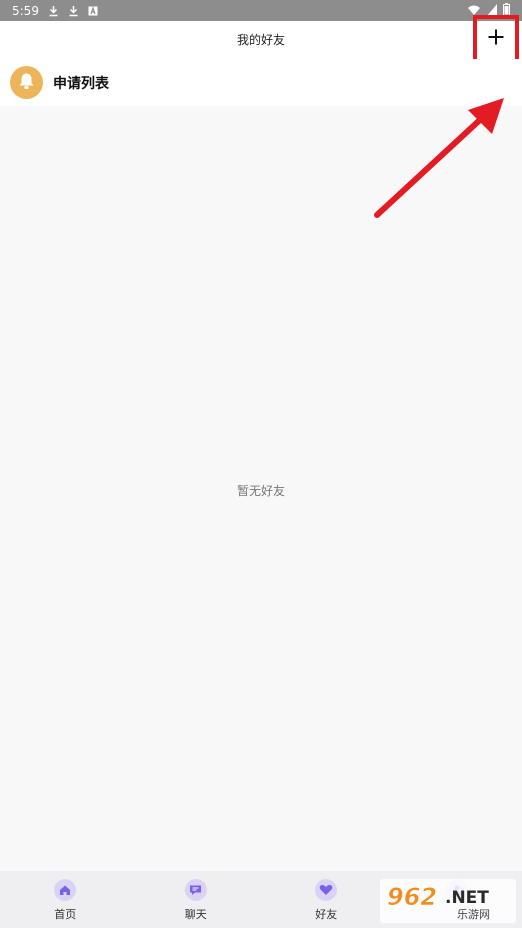 This screenshot has width=522, height=928. I want to click on svg-text: 962, so click(412, 897).